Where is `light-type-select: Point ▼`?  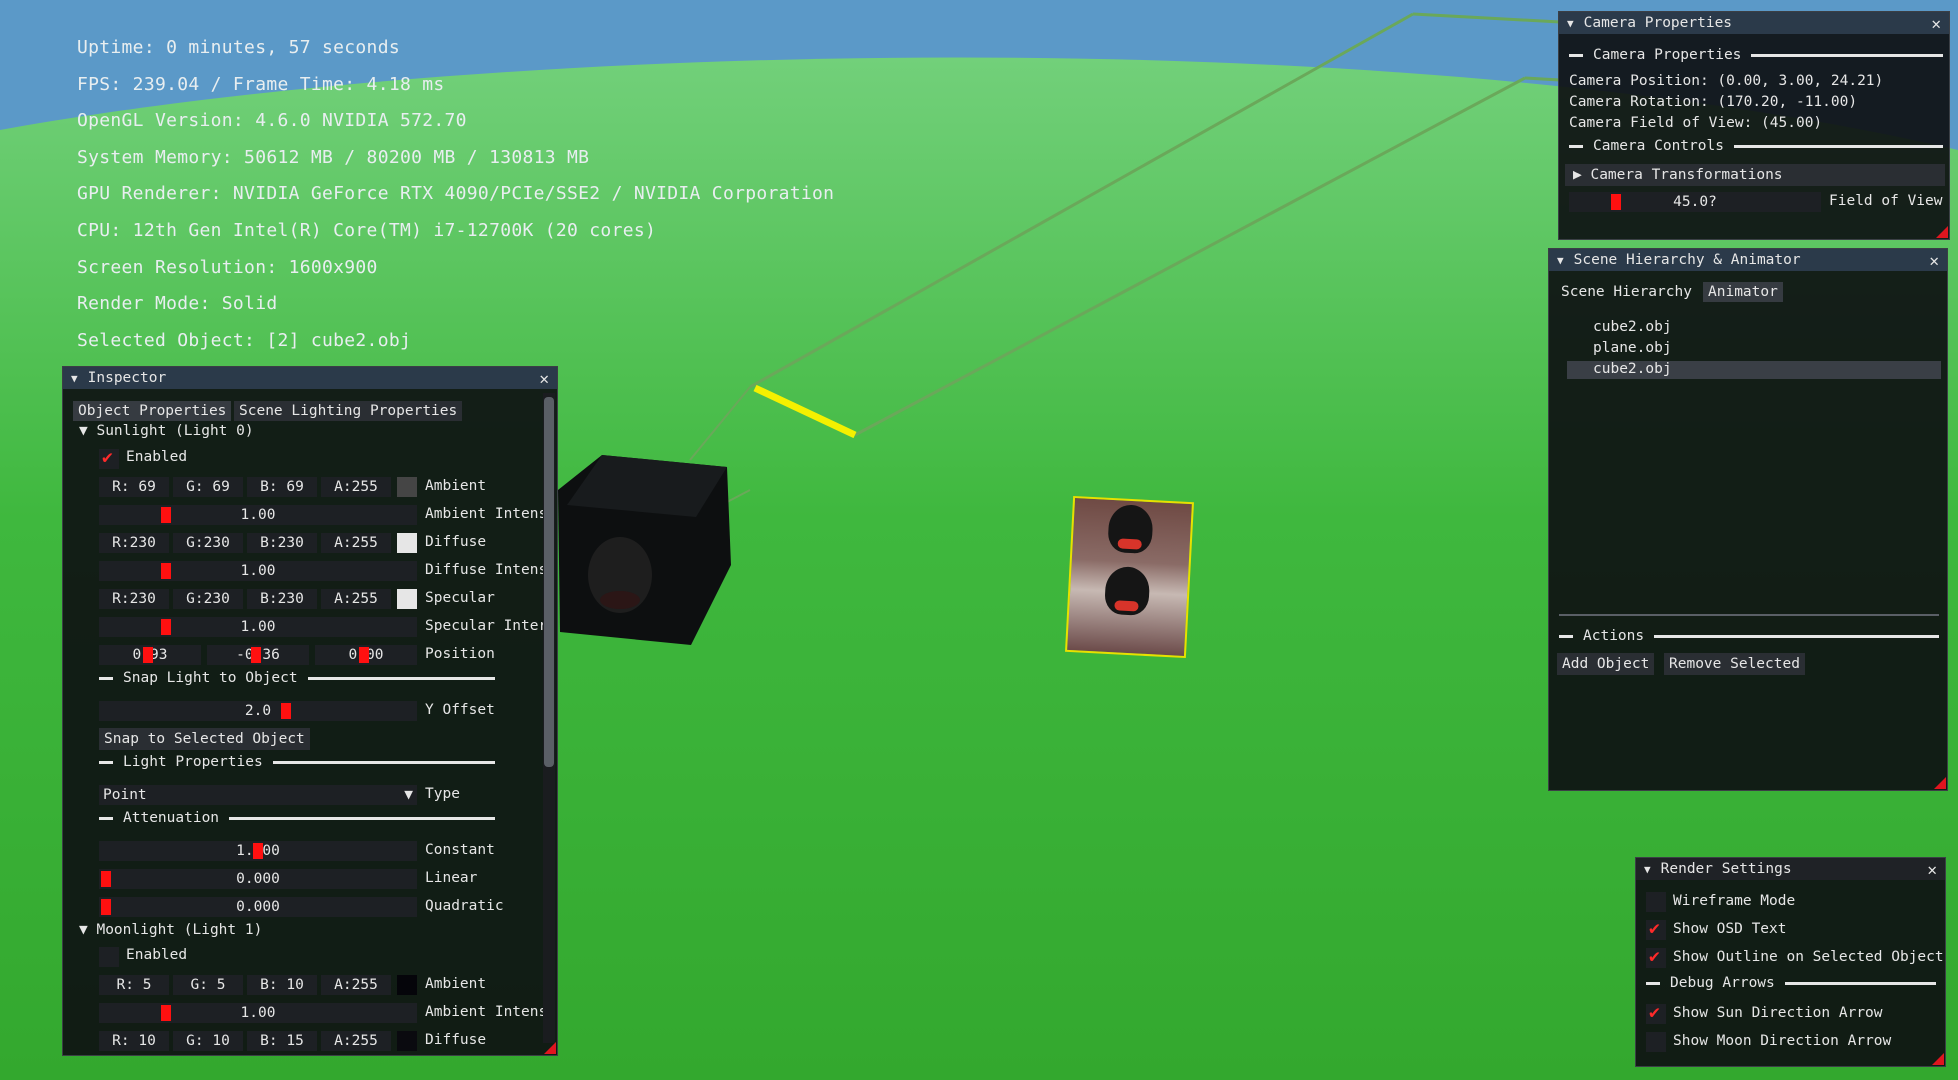 light-type-select: Point ▼ is located at coordinates (258, 795).